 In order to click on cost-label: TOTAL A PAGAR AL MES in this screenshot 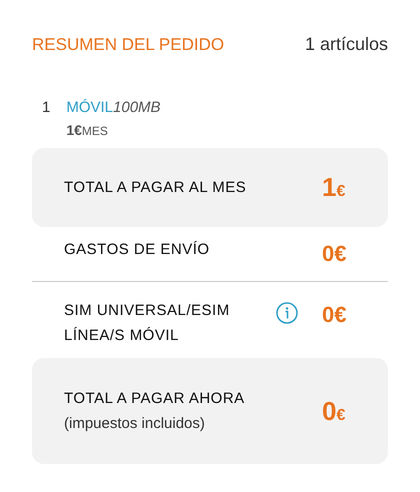, I will do `click(156, 187)`.